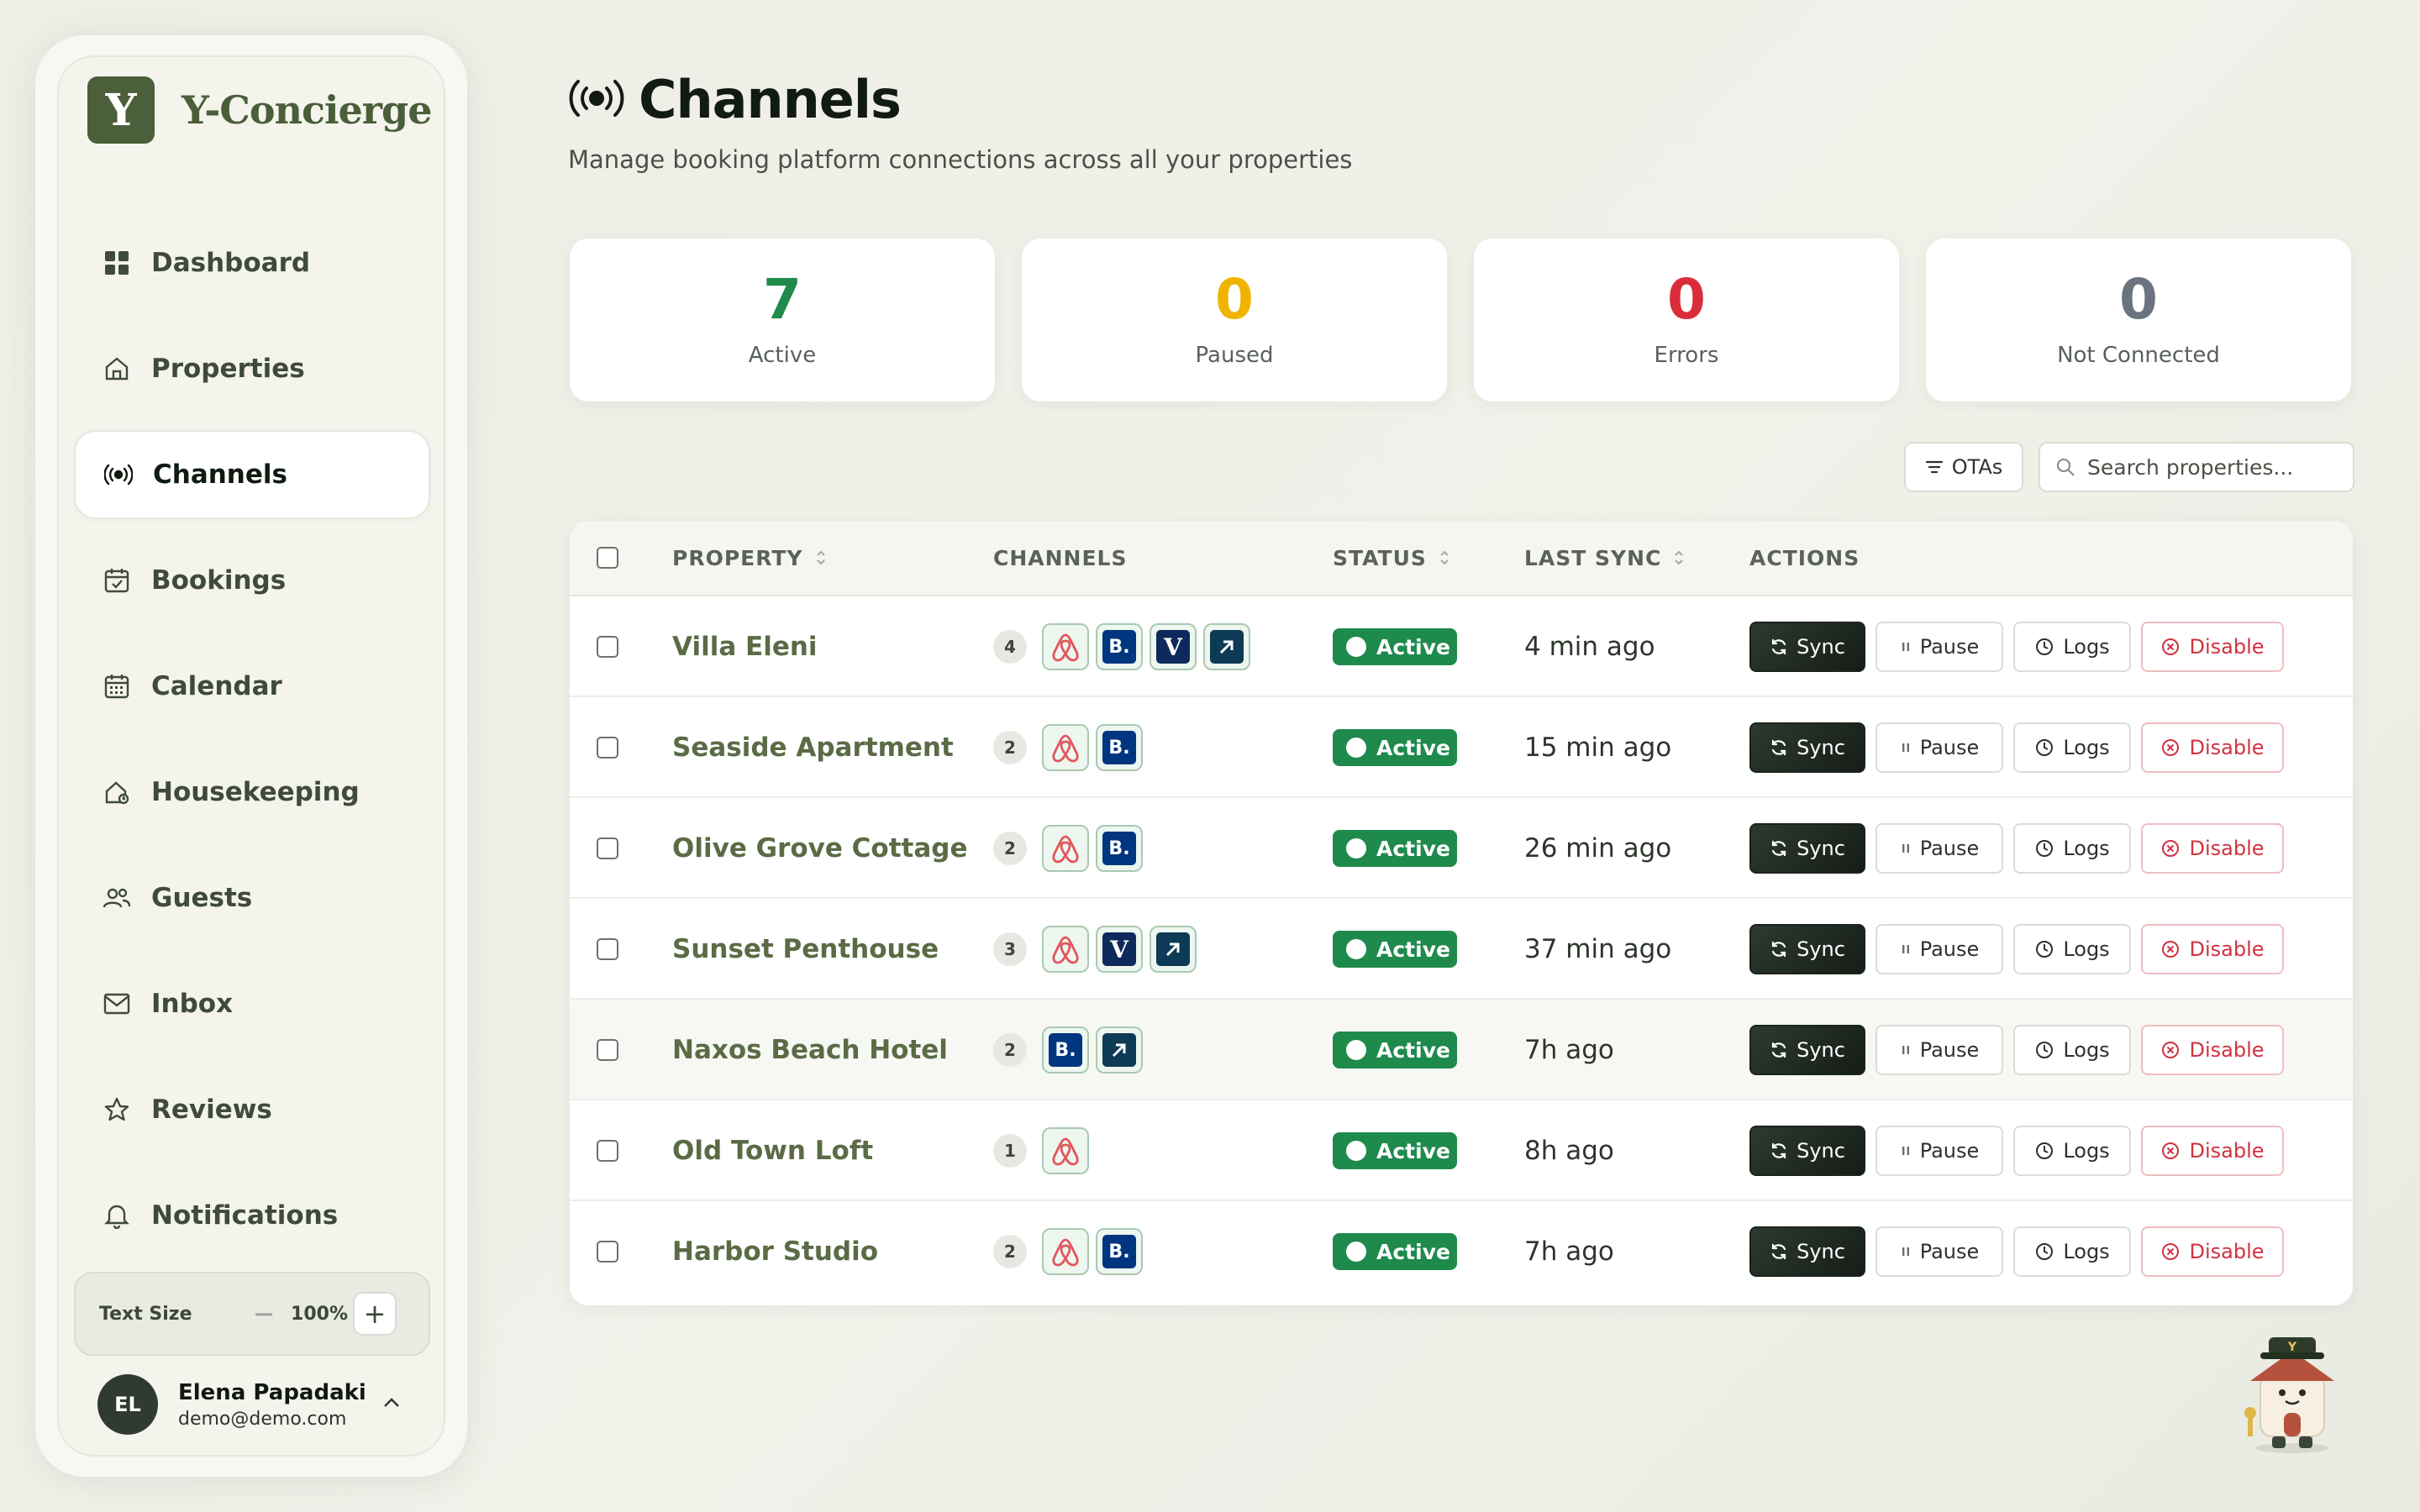 This screenshot has height=1512, width=2420. Describe the element at coordinates (274, 1405) in the screenshot. I see `user-info: Elena Papadaki demo@demo.com` at that location.